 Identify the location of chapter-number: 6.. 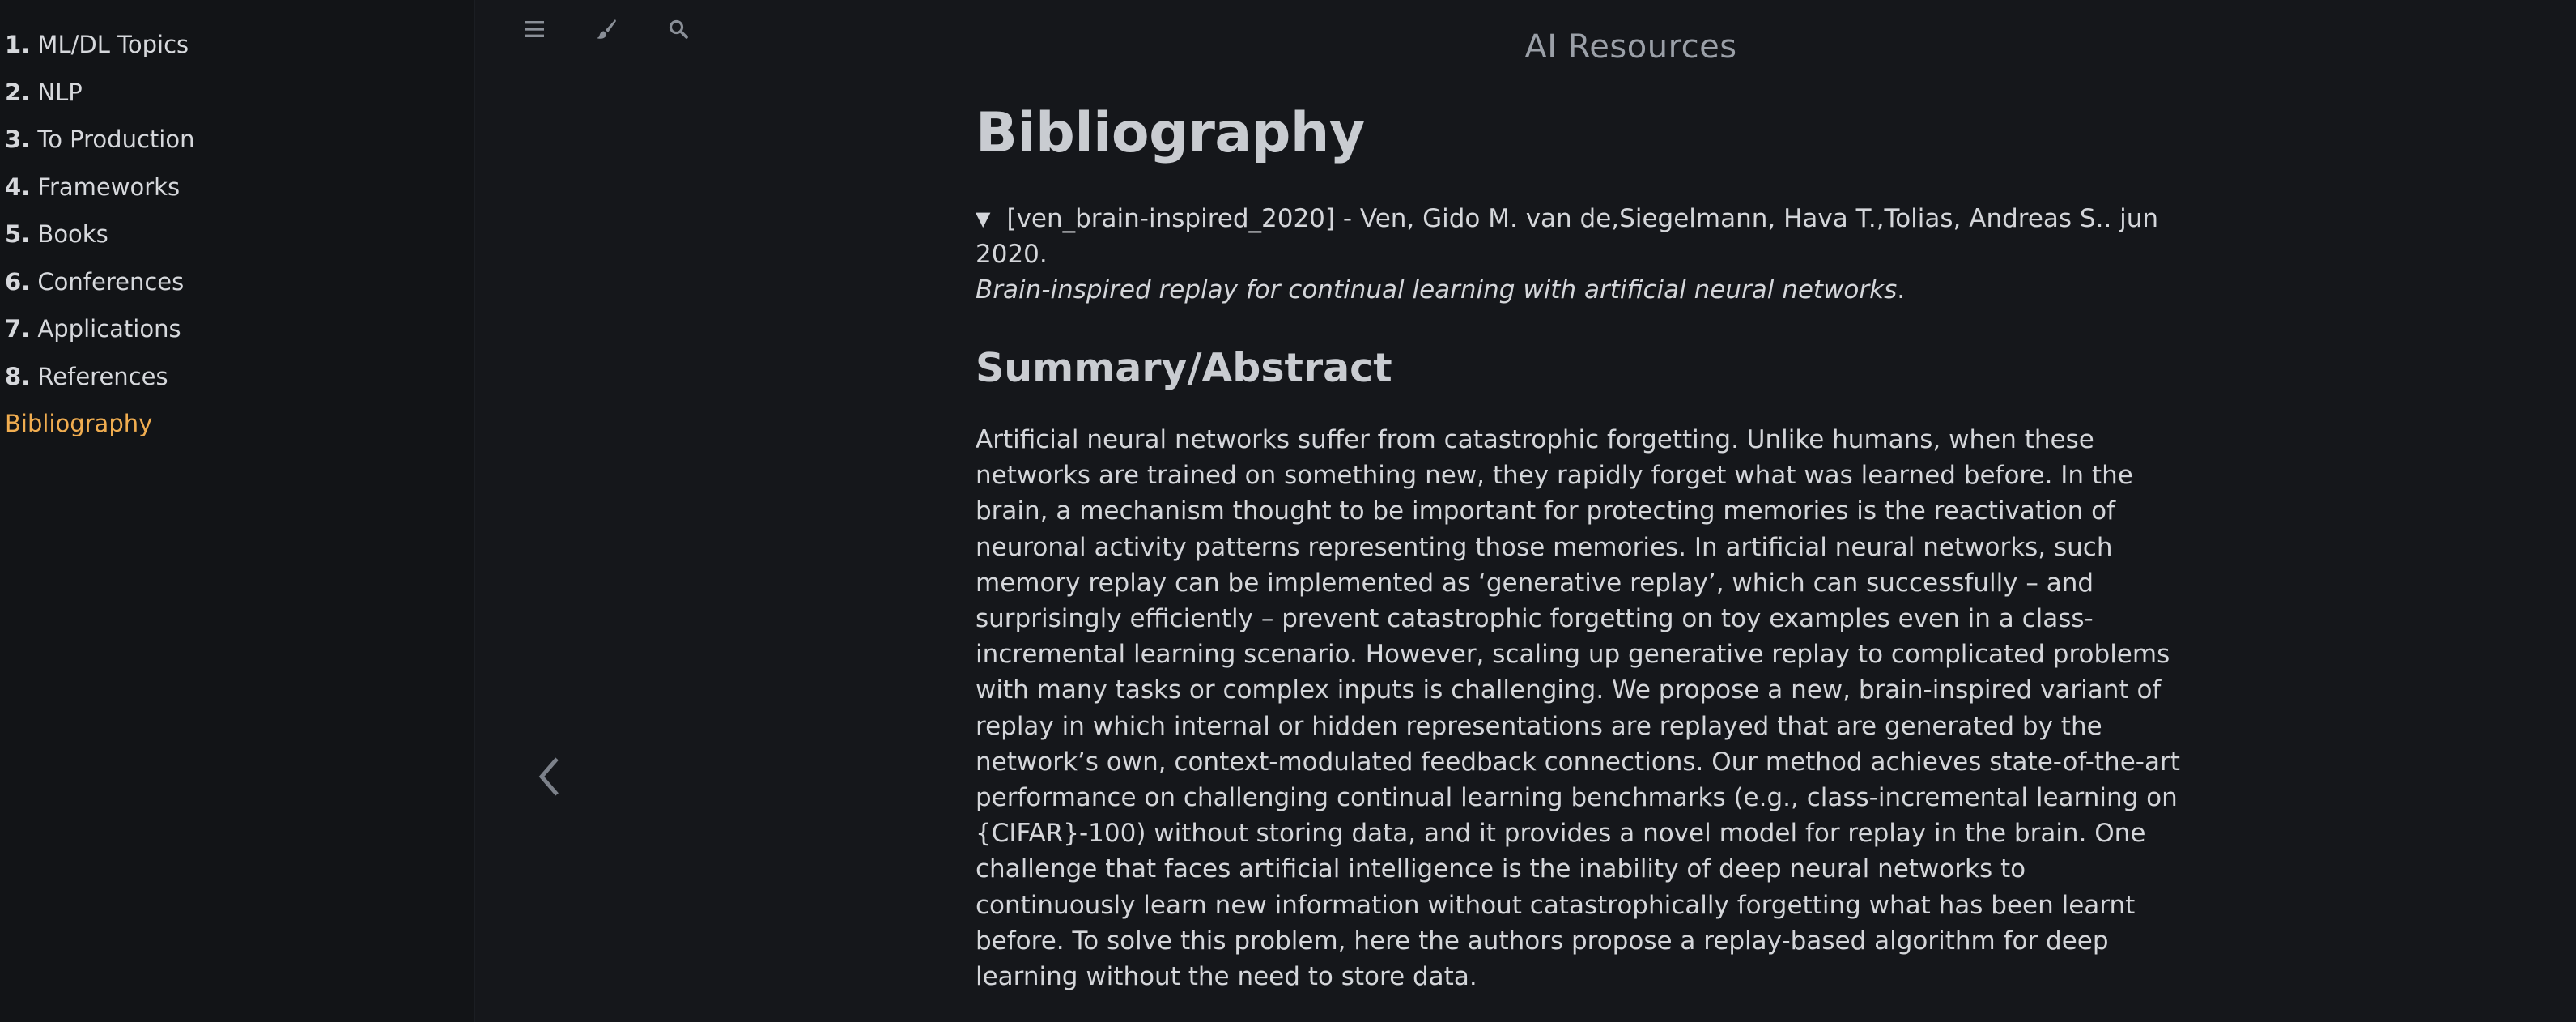
(18, 281).